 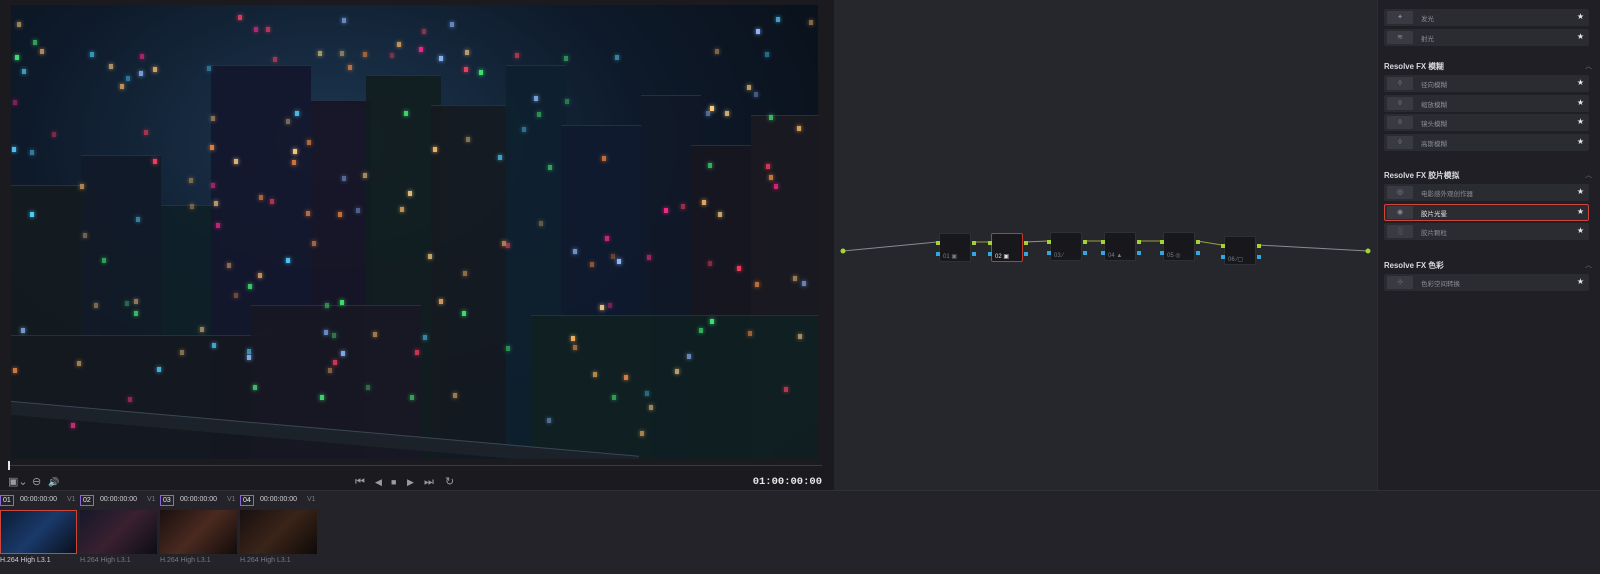 I want to click on fx-item: ≋ 射光 ★, so click(x=1486, y=37).